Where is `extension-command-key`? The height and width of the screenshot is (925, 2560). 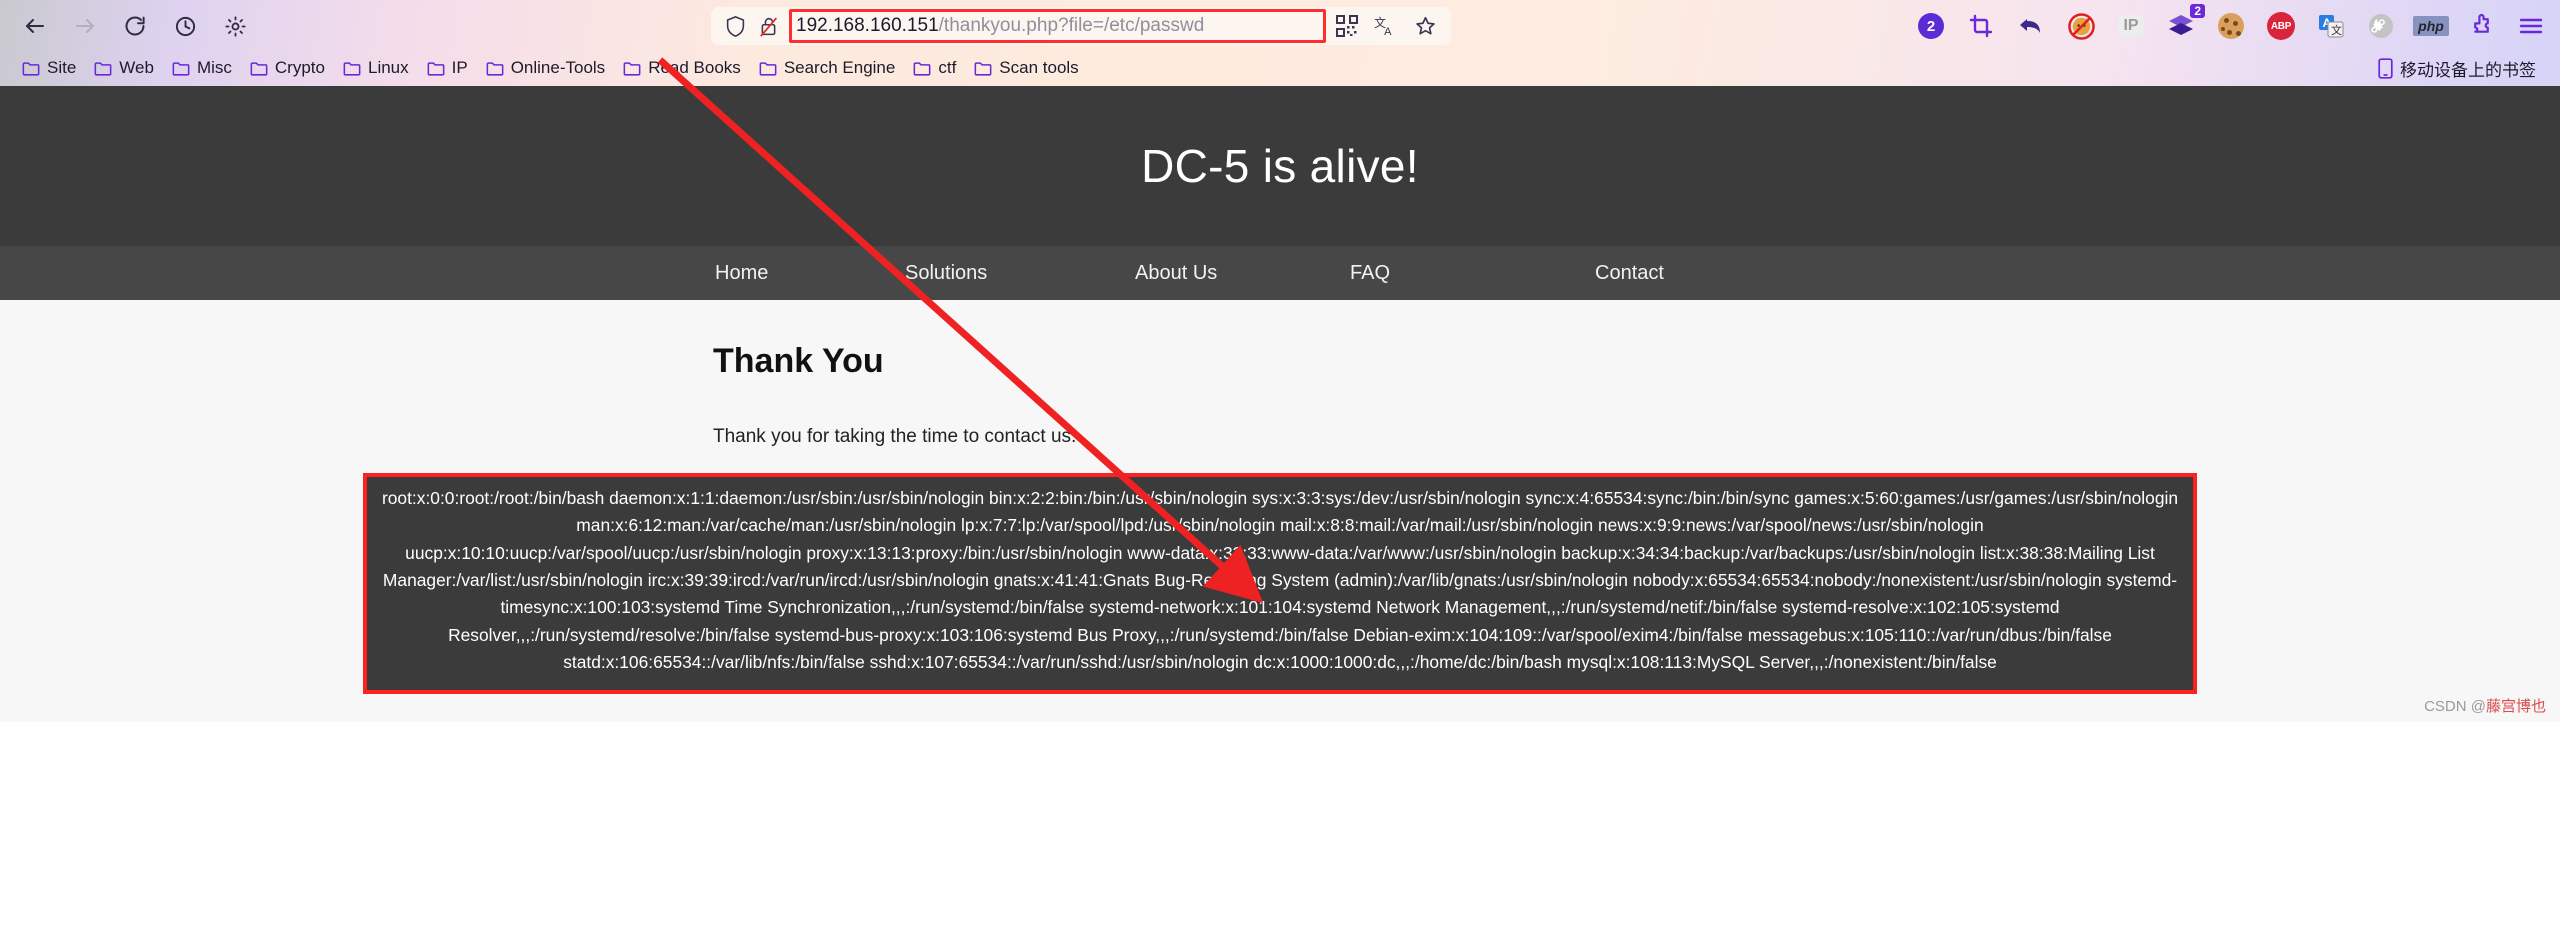
extension-command-key is located at coordinates (2381, 26).